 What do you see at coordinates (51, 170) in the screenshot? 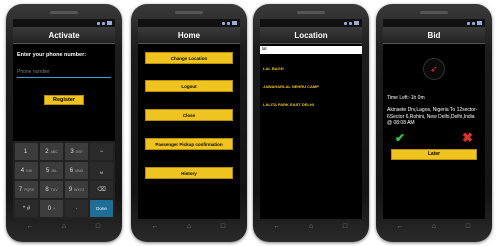
I see `key-5: 5 JKL` at bounding box center [51, 170].